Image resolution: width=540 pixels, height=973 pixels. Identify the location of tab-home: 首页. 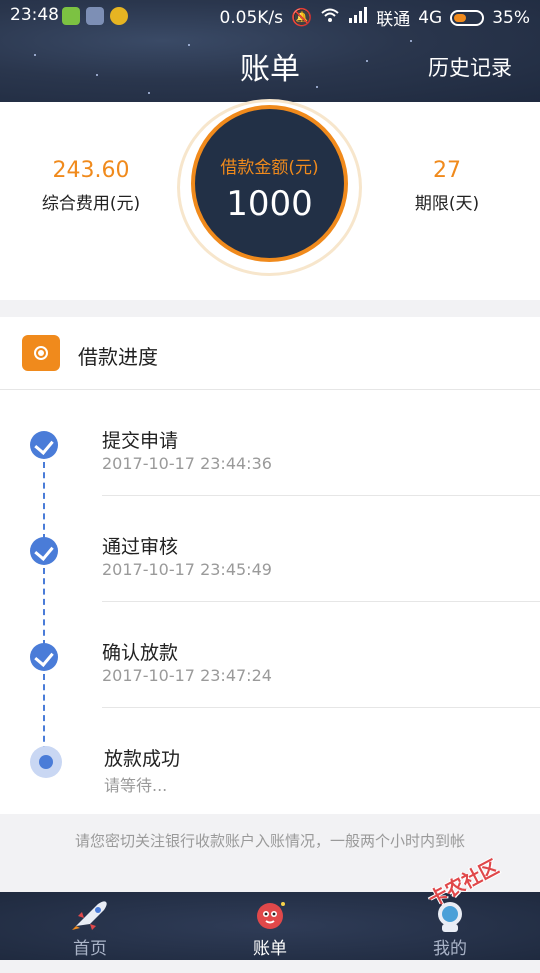
(90, 926).